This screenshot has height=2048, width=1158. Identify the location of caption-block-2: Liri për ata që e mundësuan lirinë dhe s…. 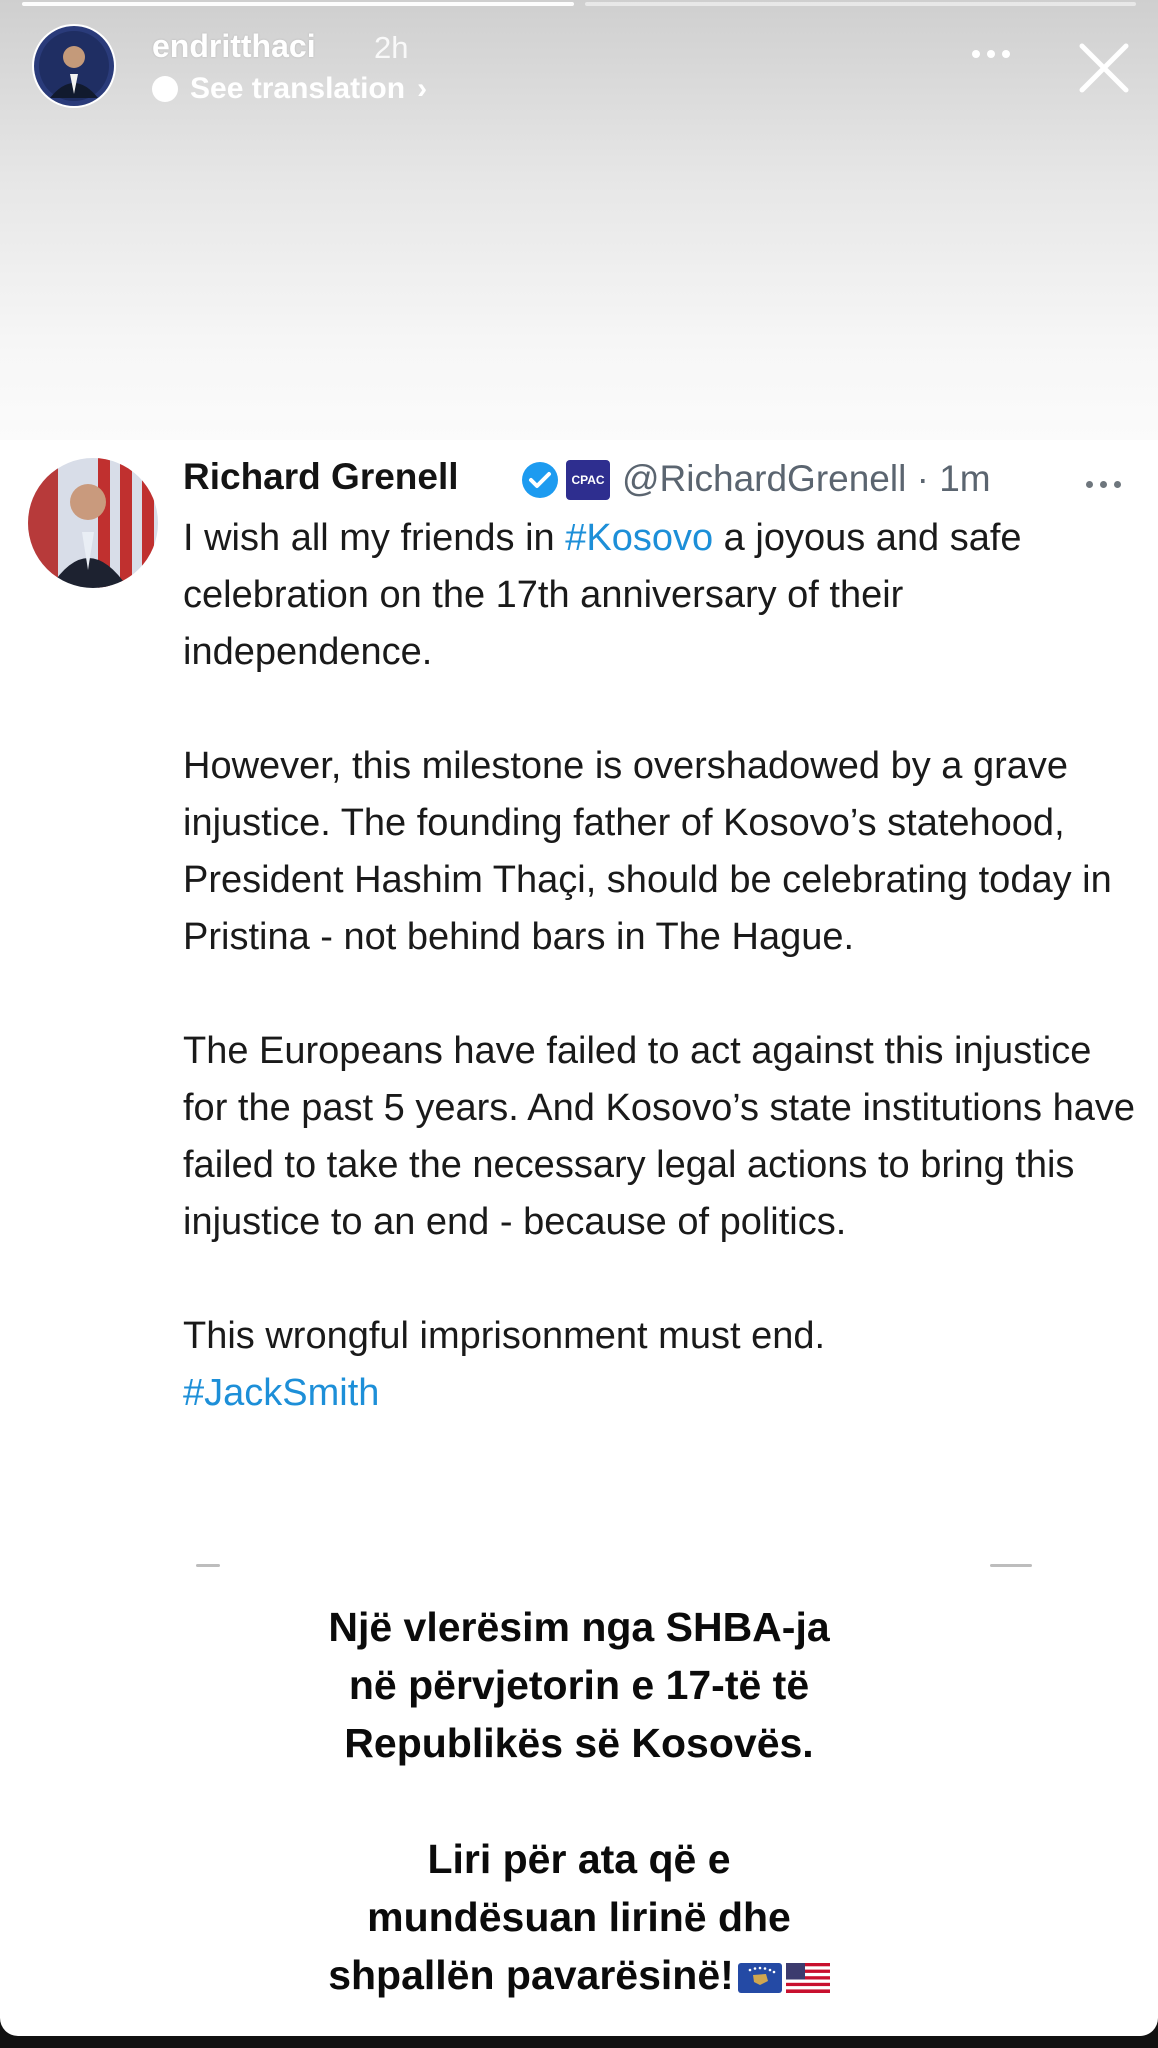
(579, 1917).